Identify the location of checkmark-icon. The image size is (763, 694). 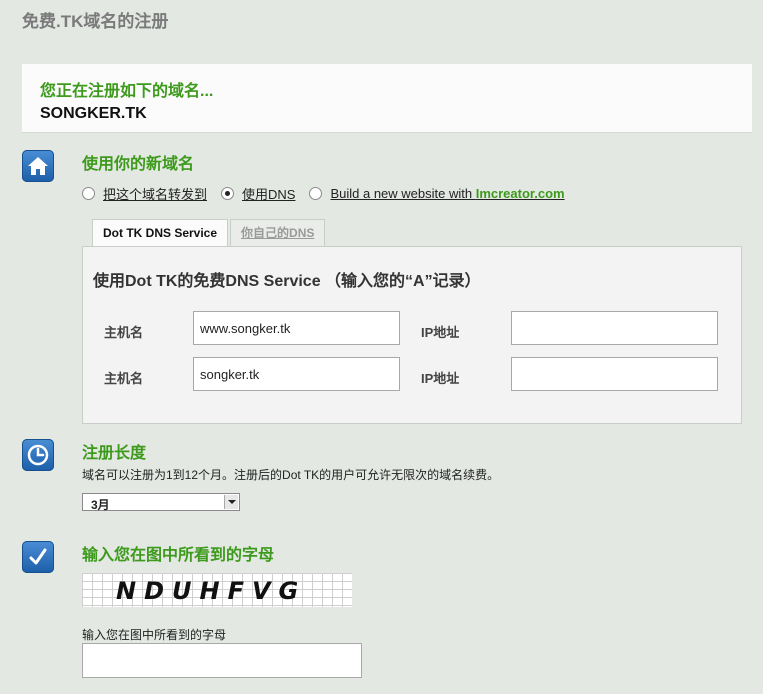
(38, 557).